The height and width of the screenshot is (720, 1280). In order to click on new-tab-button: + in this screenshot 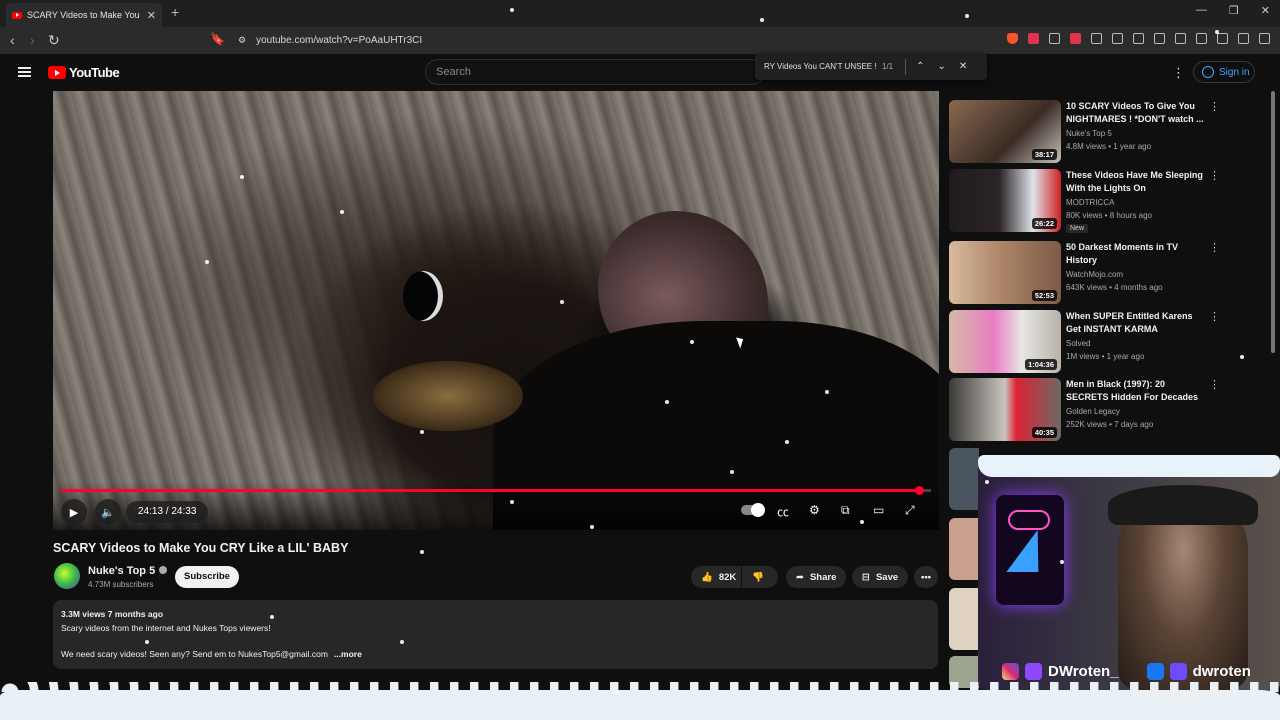, I will do `click(175, 12)`.